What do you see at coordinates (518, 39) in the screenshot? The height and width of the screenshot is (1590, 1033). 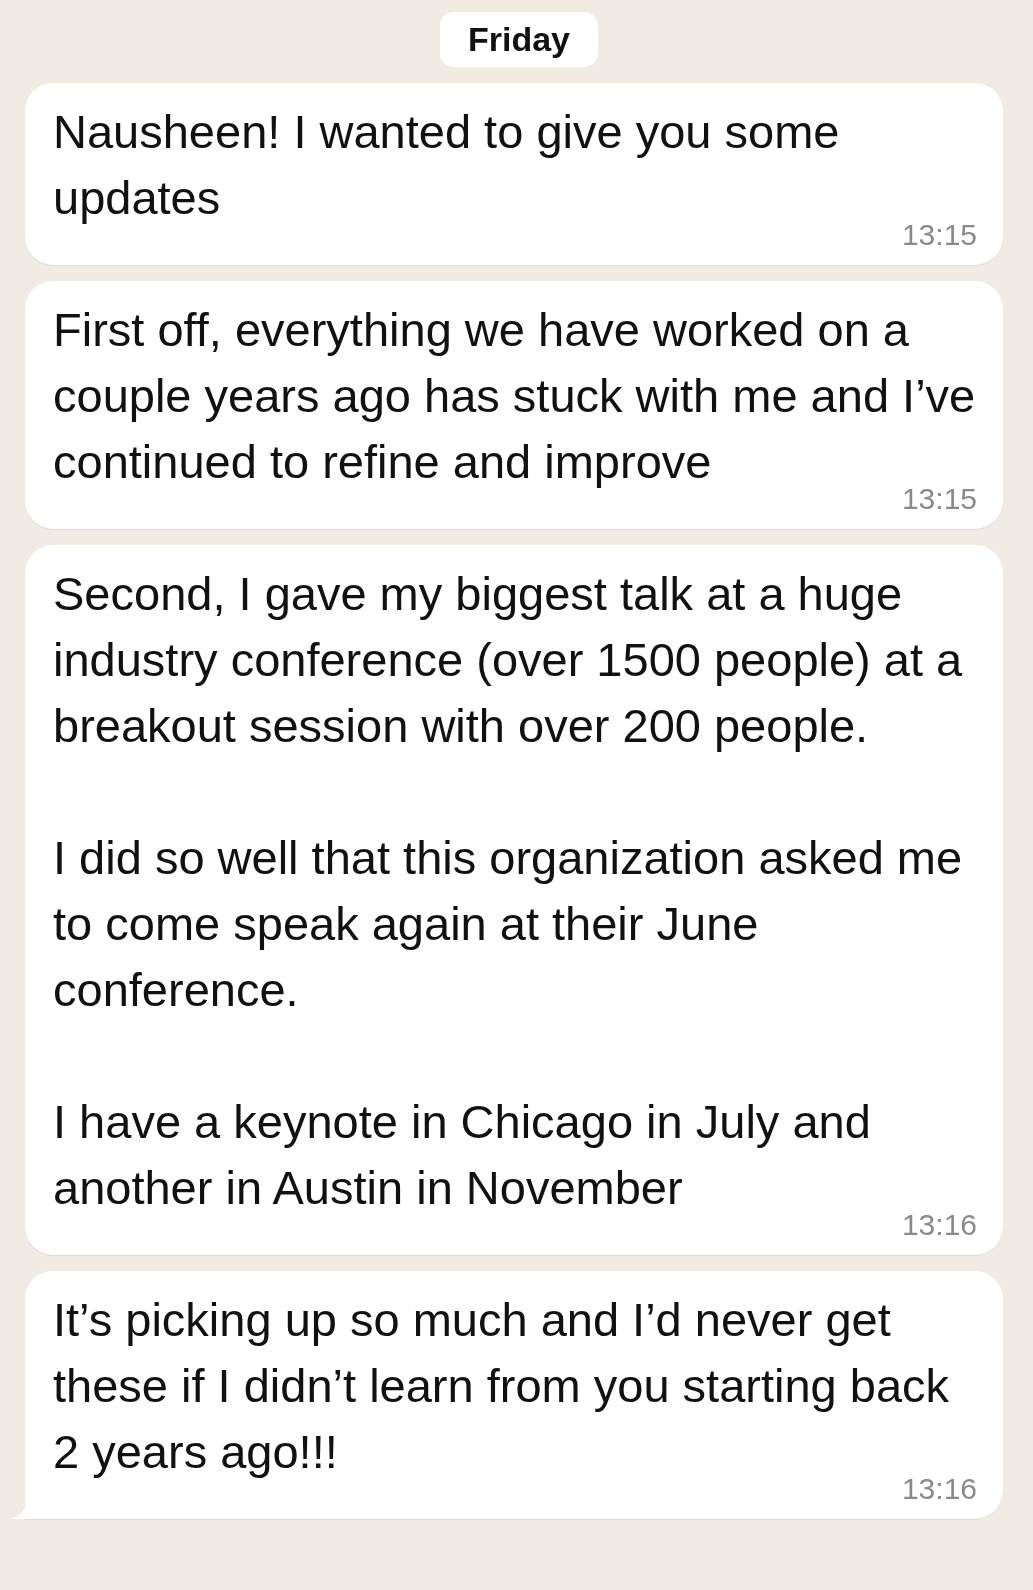 I see `date-divider: Friday` at bounding box center [518, 39].